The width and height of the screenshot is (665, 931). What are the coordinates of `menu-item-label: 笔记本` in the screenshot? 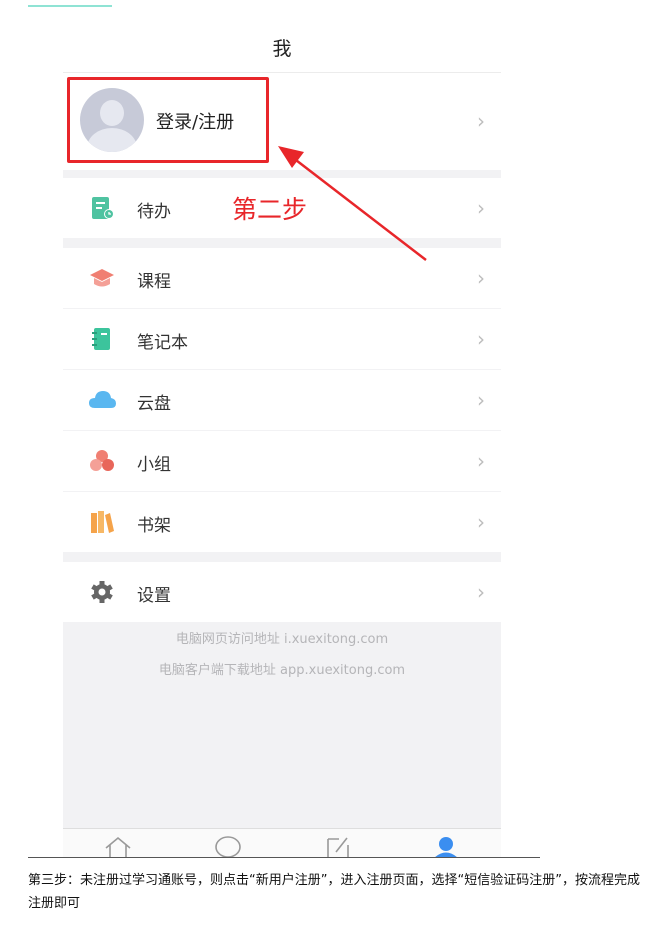 It's located at (162, 343).